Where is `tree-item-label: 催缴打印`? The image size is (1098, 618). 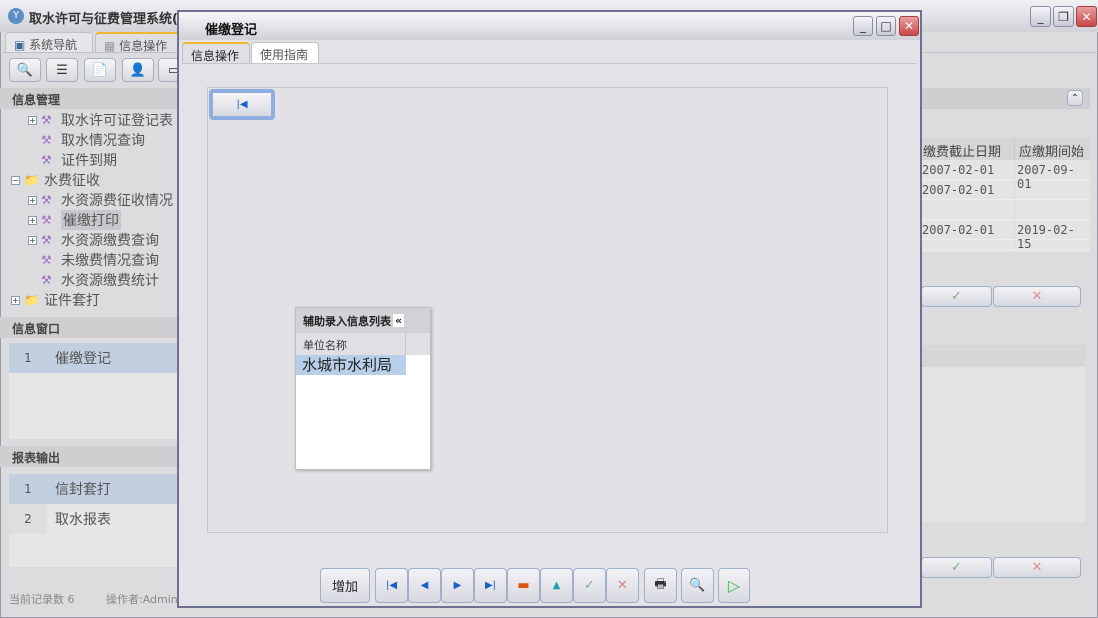
tree-item-label: 催缴打印 is located at coordinates (91, 220).